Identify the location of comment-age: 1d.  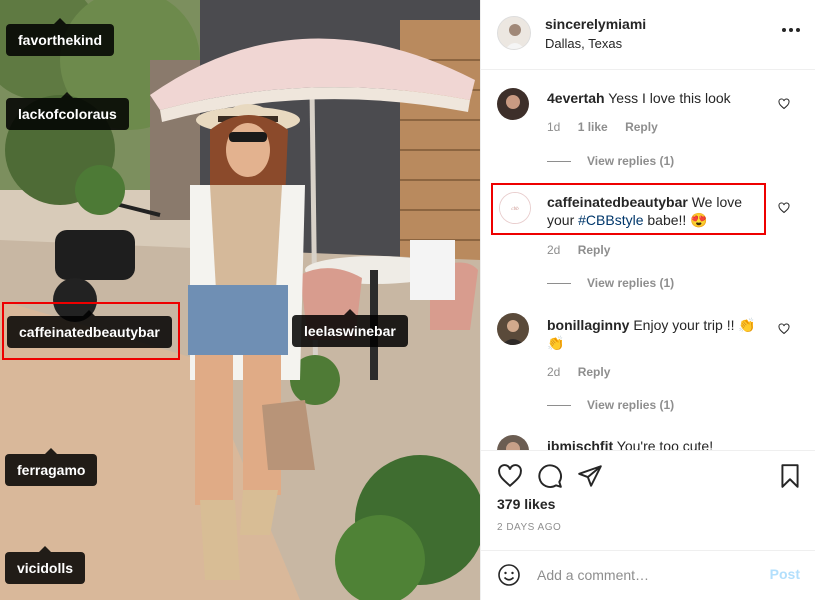
(554, 127).